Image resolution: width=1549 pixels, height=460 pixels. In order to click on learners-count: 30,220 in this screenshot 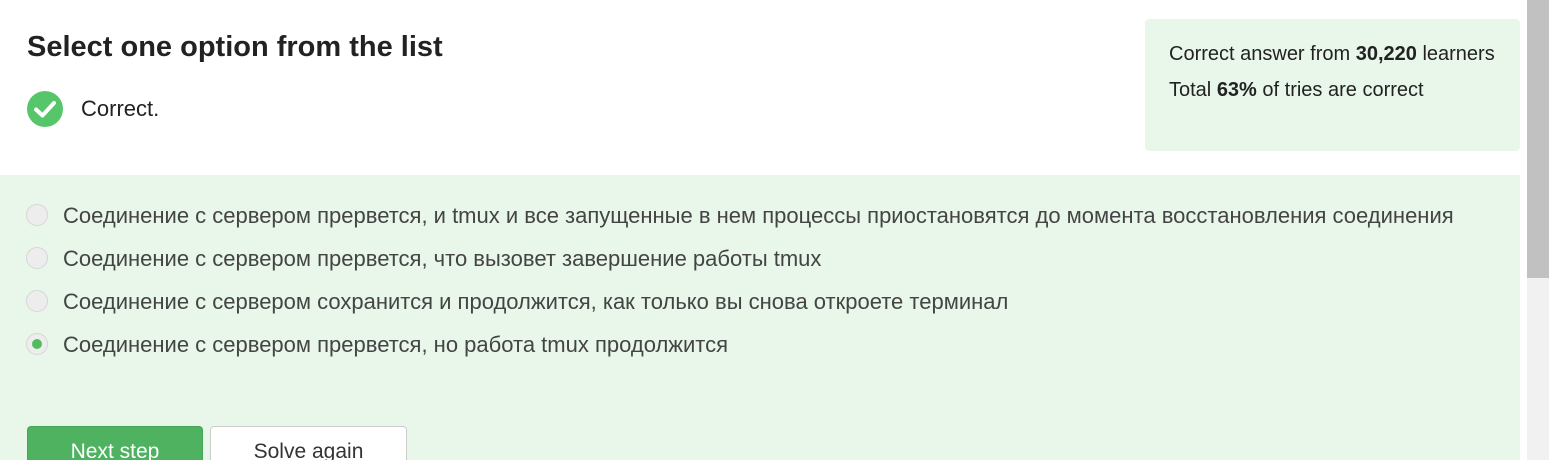, I will do `click(1386, 54)`.